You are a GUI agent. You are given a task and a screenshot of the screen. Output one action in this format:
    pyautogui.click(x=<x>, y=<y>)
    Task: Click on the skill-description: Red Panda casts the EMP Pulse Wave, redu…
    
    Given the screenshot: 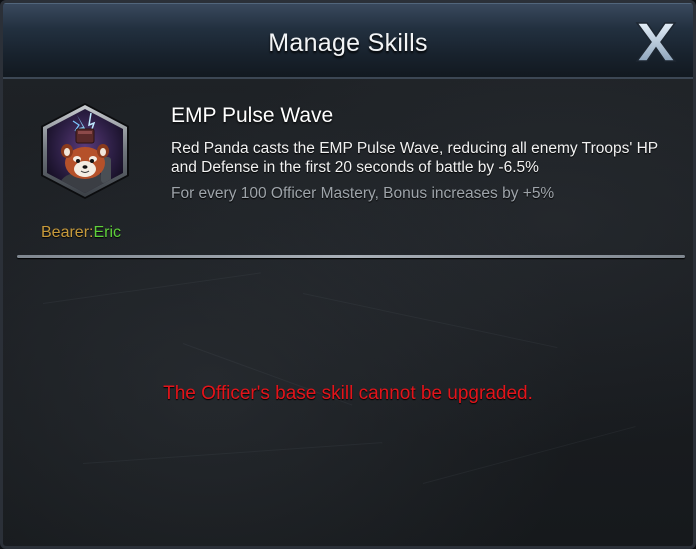 What is the action you would take?
    pyautogui.click(x=414, y=158)
    